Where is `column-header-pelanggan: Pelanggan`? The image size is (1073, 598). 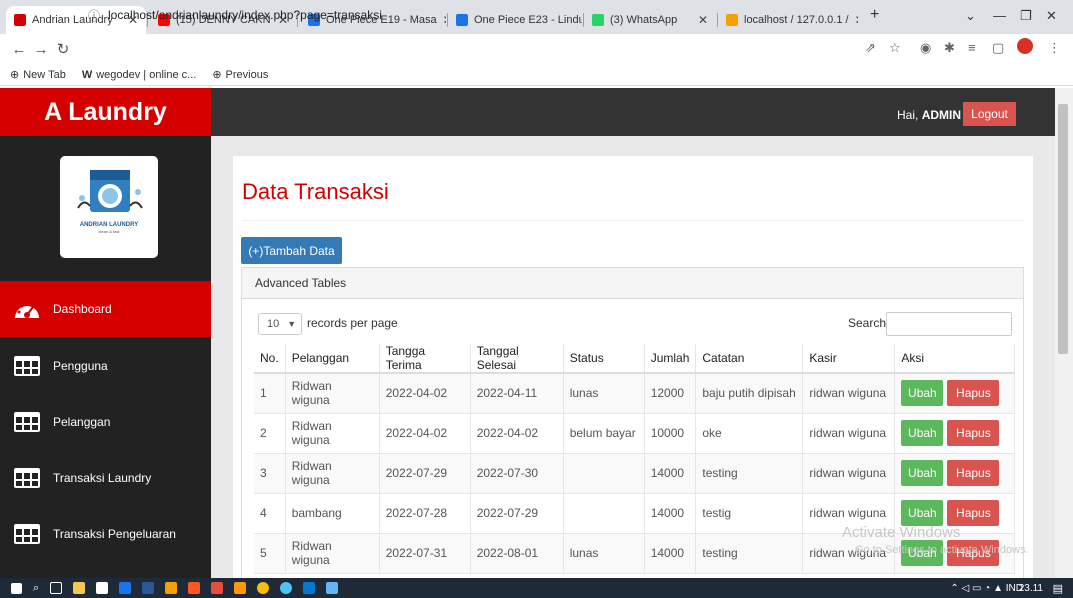 column-header-pelanggan: Pelanggan is located at coordinates (332, 359).